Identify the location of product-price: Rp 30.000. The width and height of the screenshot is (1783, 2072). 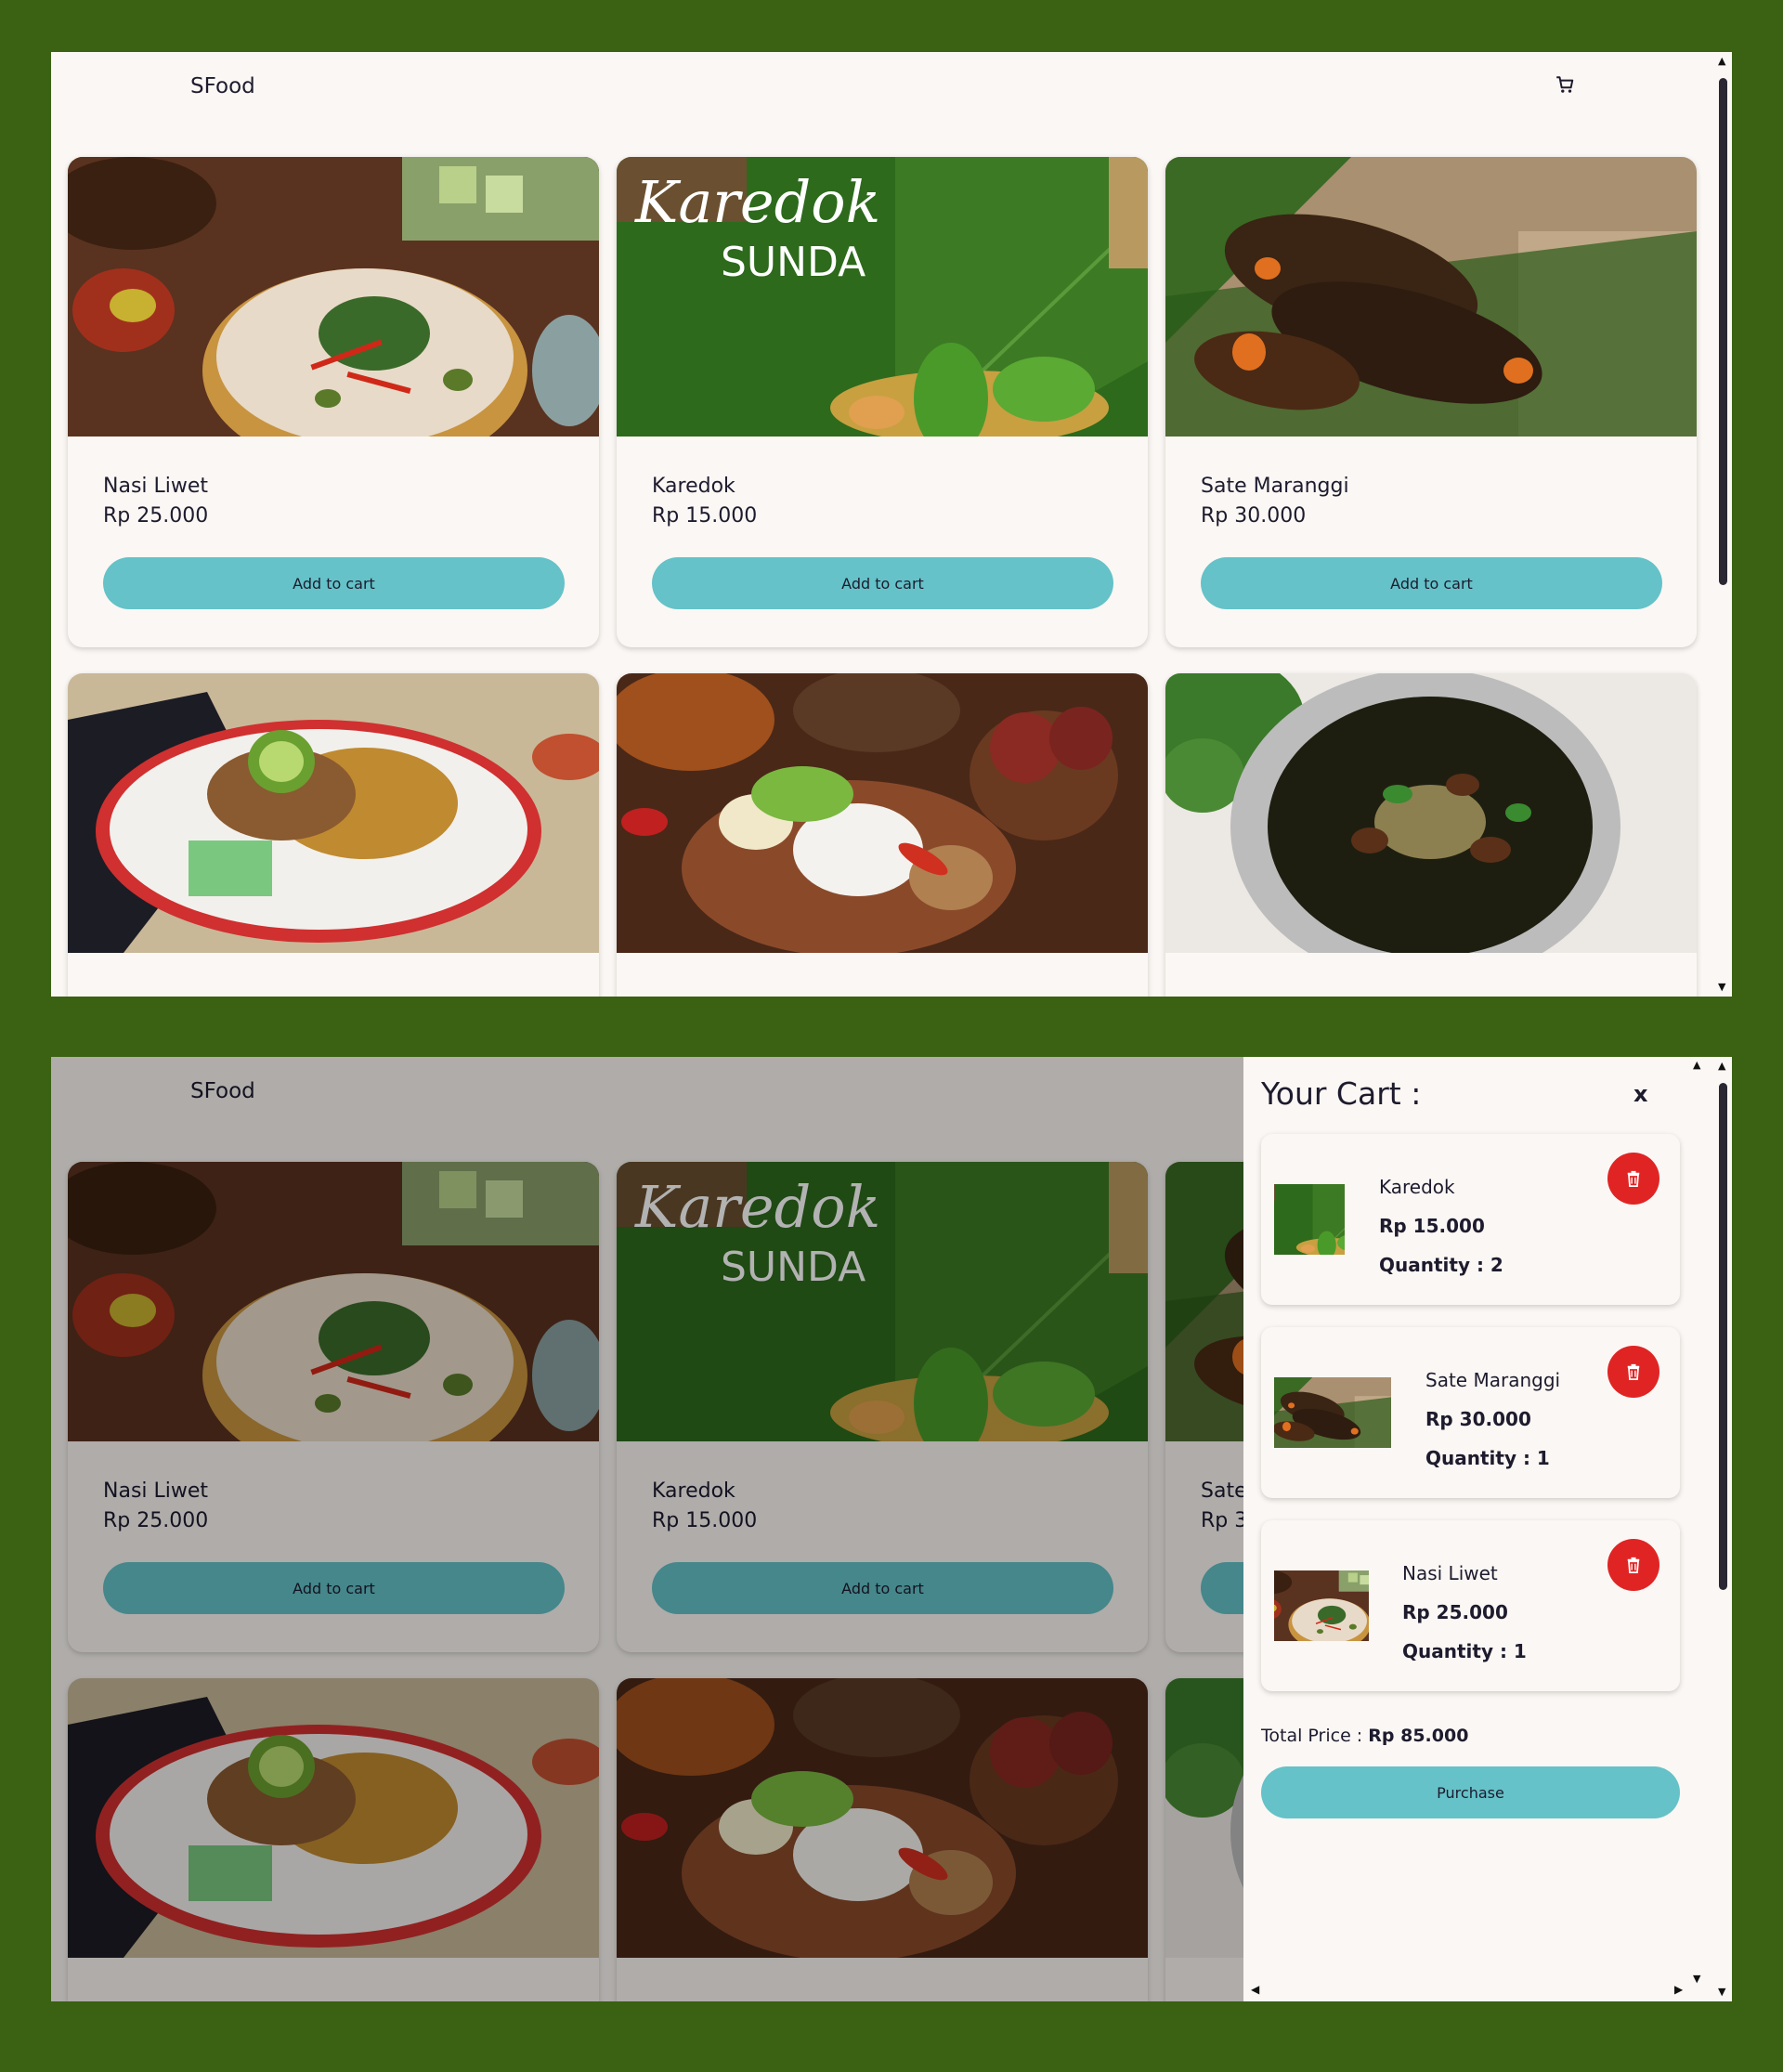
(1254, 516).